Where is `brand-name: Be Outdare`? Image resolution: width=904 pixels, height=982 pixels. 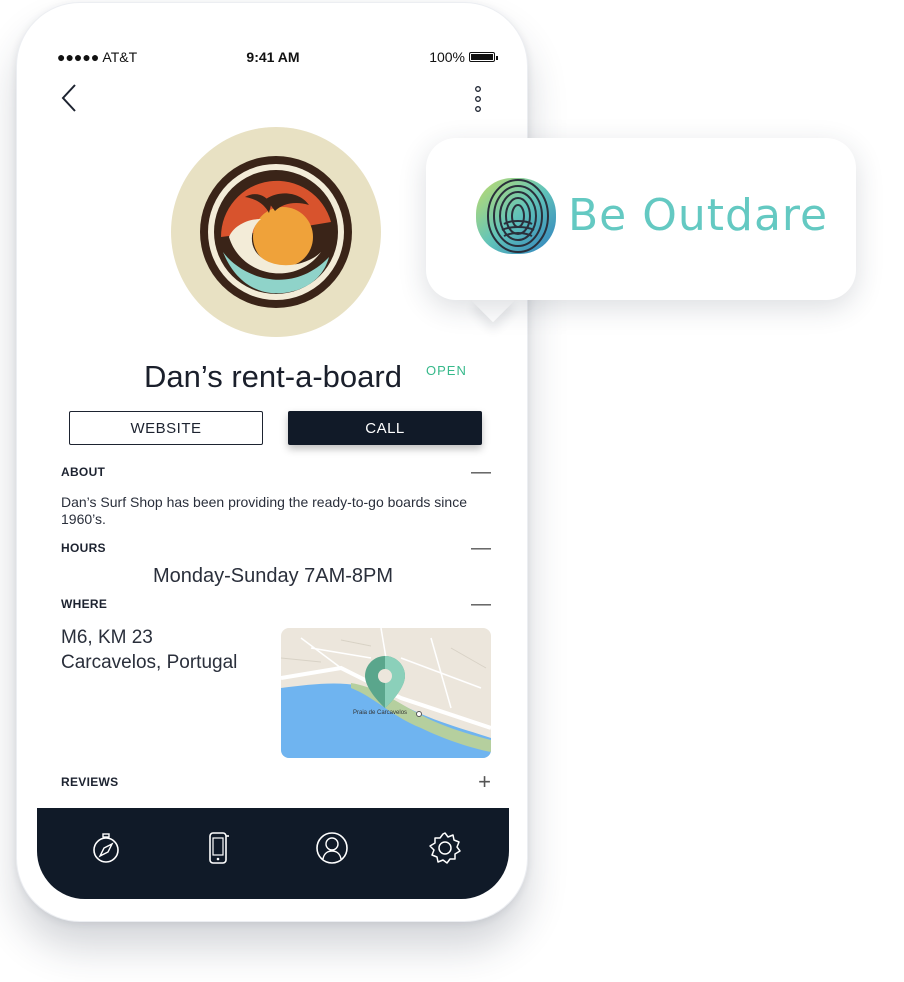 brand-name: Be Outdare is located at coordinates (698, 215).